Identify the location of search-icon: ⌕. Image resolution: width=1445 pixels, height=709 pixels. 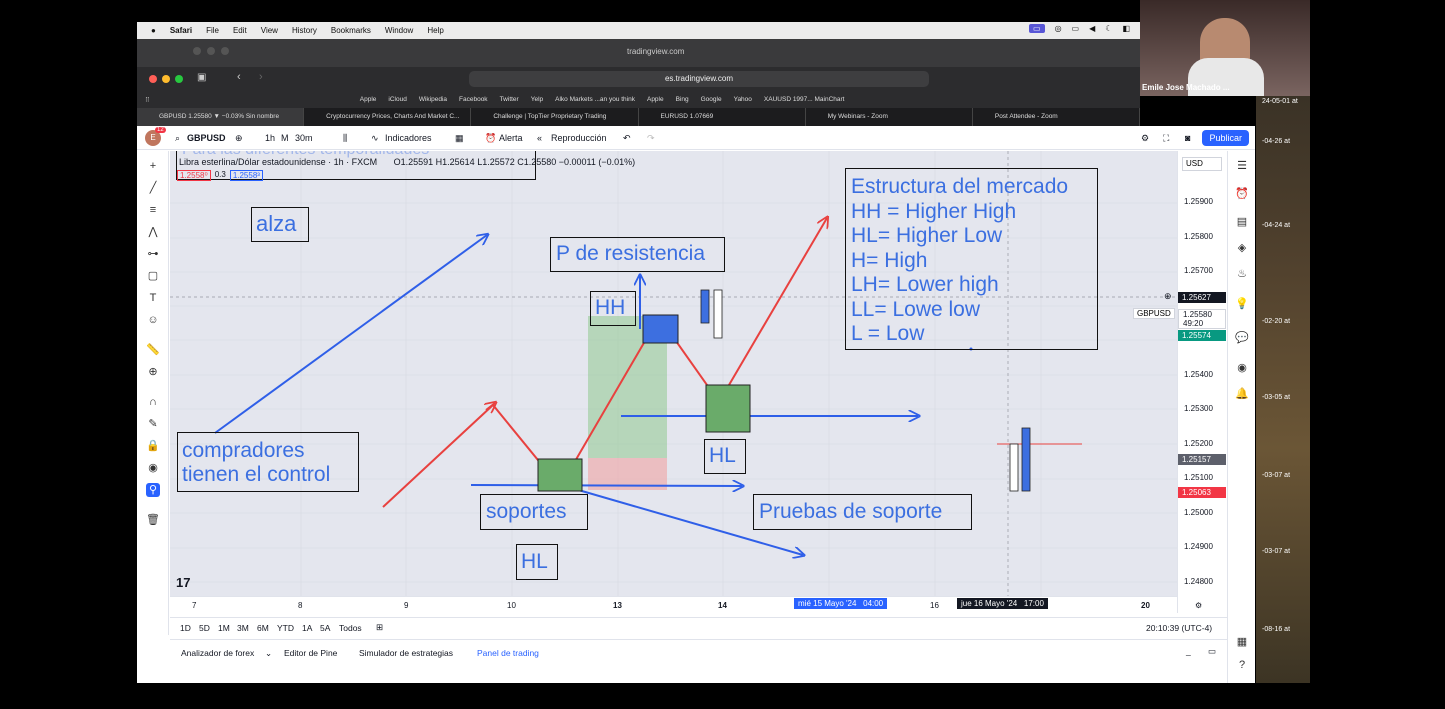
(177, 138).